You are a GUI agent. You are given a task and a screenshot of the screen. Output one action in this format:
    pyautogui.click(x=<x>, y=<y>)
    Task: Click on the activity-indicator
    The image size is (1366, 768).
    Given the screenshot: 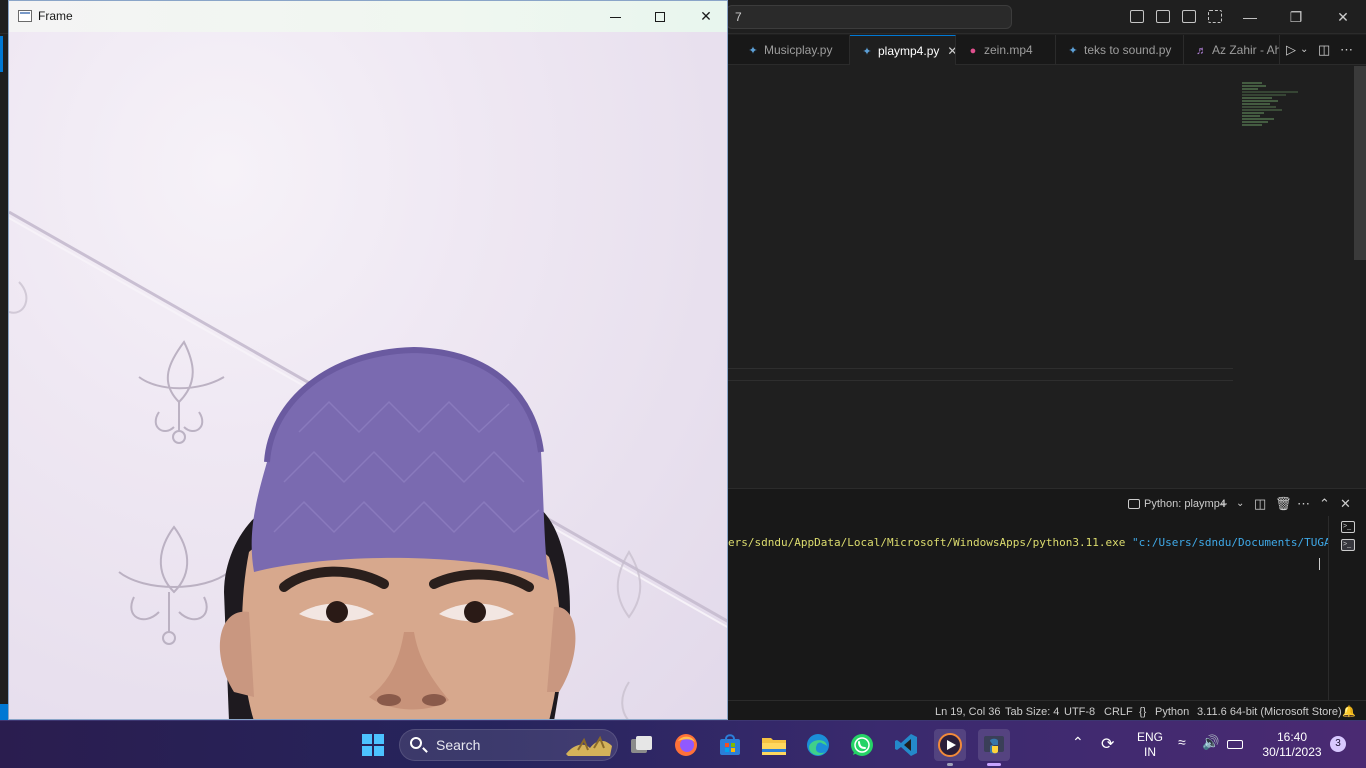 What is the action you would take?
    pyautogui.click(x=1, y=54)
    